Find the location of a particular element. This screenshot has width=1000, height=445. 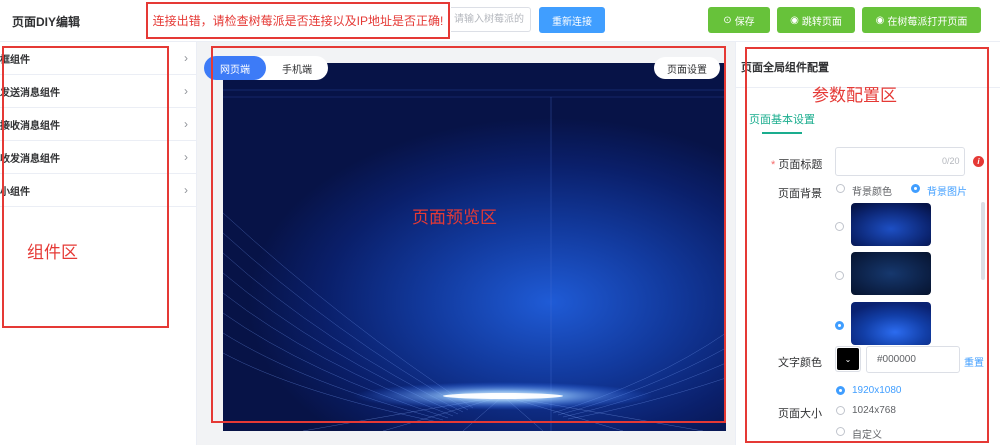

right-panel-divider is located at coordinates (735, 243).